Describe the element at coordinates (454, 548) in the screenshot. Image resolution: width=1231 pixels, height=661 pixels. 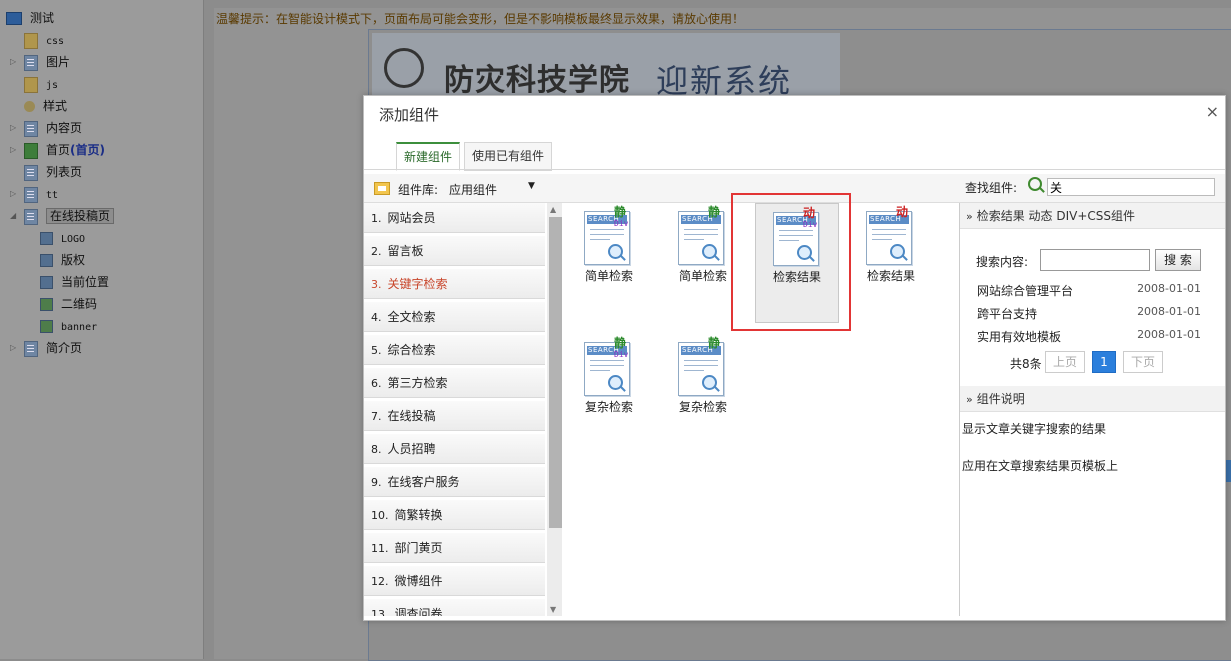
I see `category-item: 11. 部门黄页` at that location.